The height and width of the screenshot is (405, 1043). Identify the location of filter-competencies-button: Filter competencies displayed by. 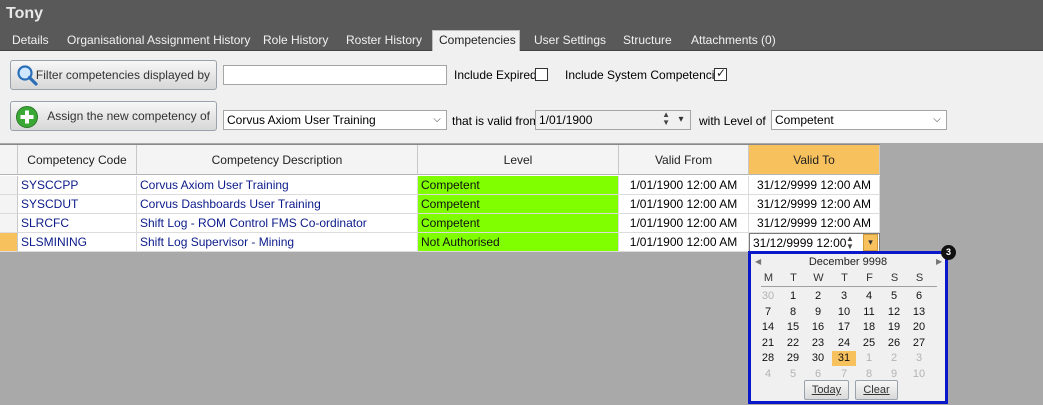
(113, 75).